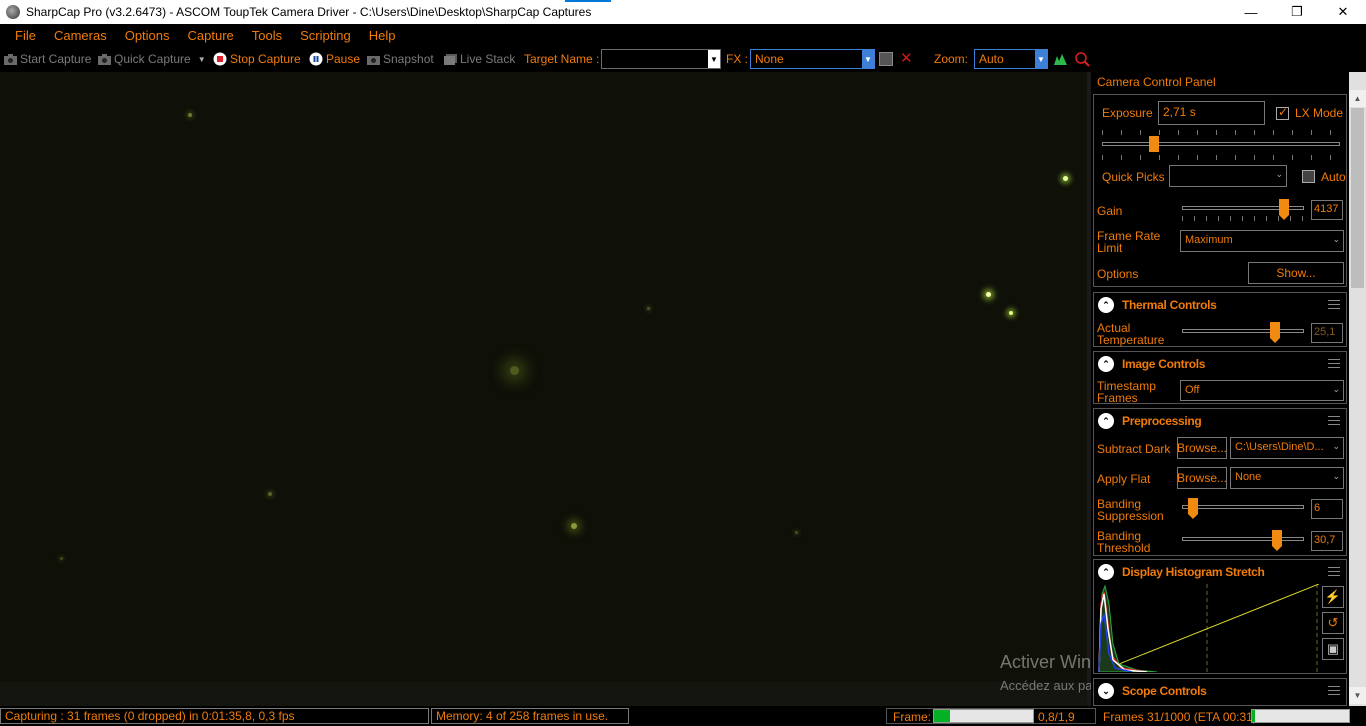  Describe the element at coordinates (1357, 389) in the screenshot. I see `panel-scrollbar: ▲ ▼` at that location.